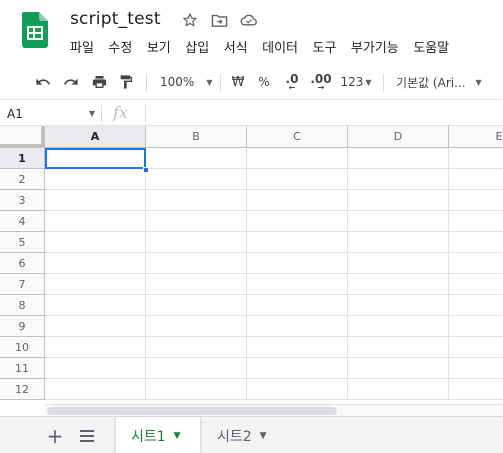  What do you see at coordinates (264, 82) in the screenshot?
I see `percent-format-button: %` at bounding box center [264, 82].